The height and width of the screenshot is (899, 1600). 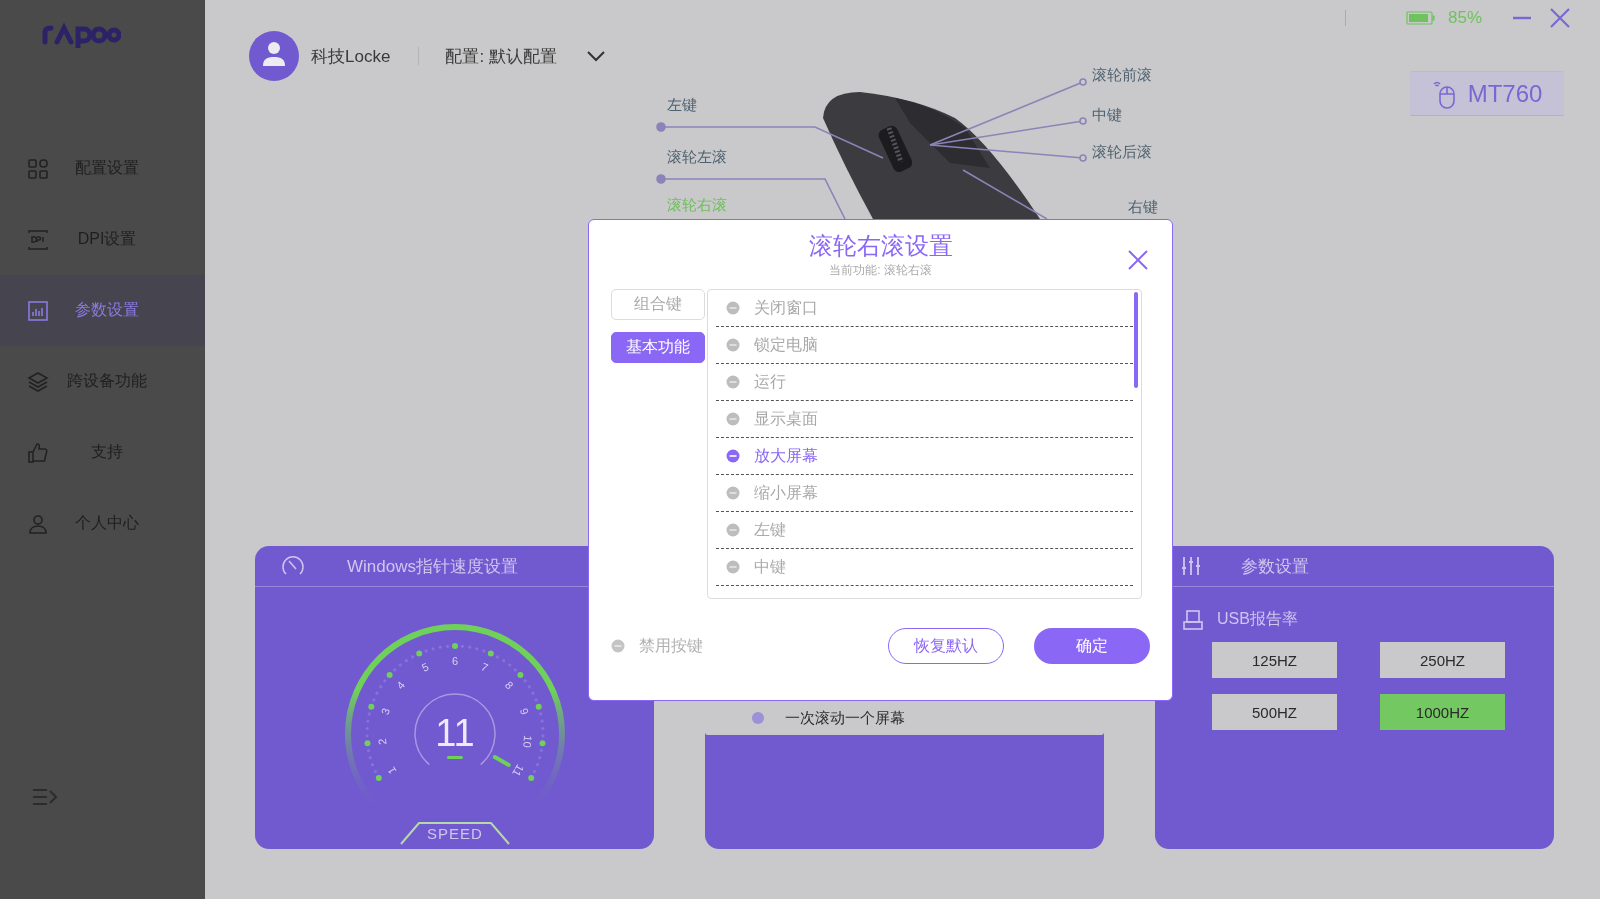 I want to click on bar-chart-icon, so click(x=38, y=310).